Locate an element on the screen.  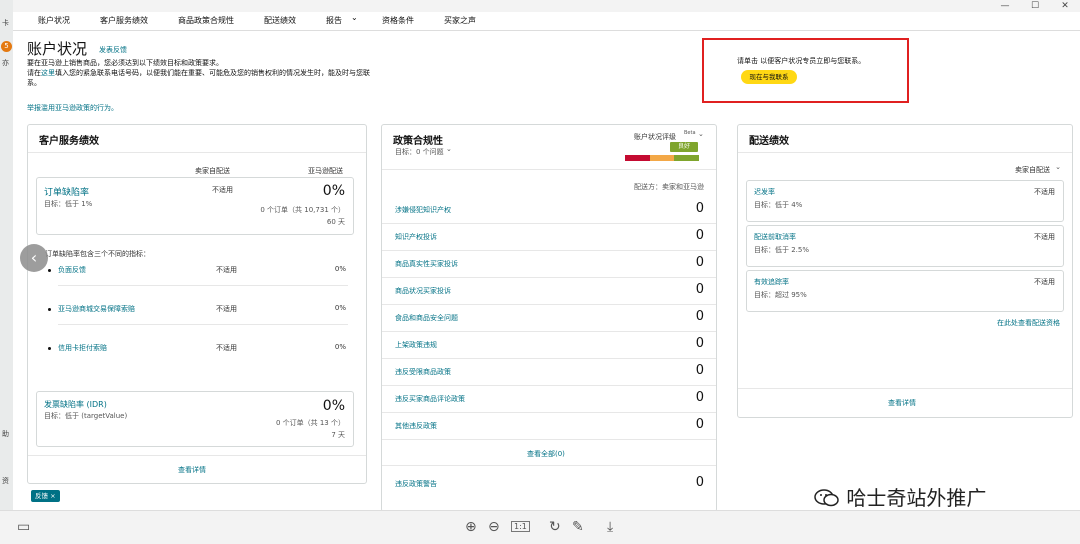
odr-label: 订单缺陷率 is located at coordinates (66, 191).